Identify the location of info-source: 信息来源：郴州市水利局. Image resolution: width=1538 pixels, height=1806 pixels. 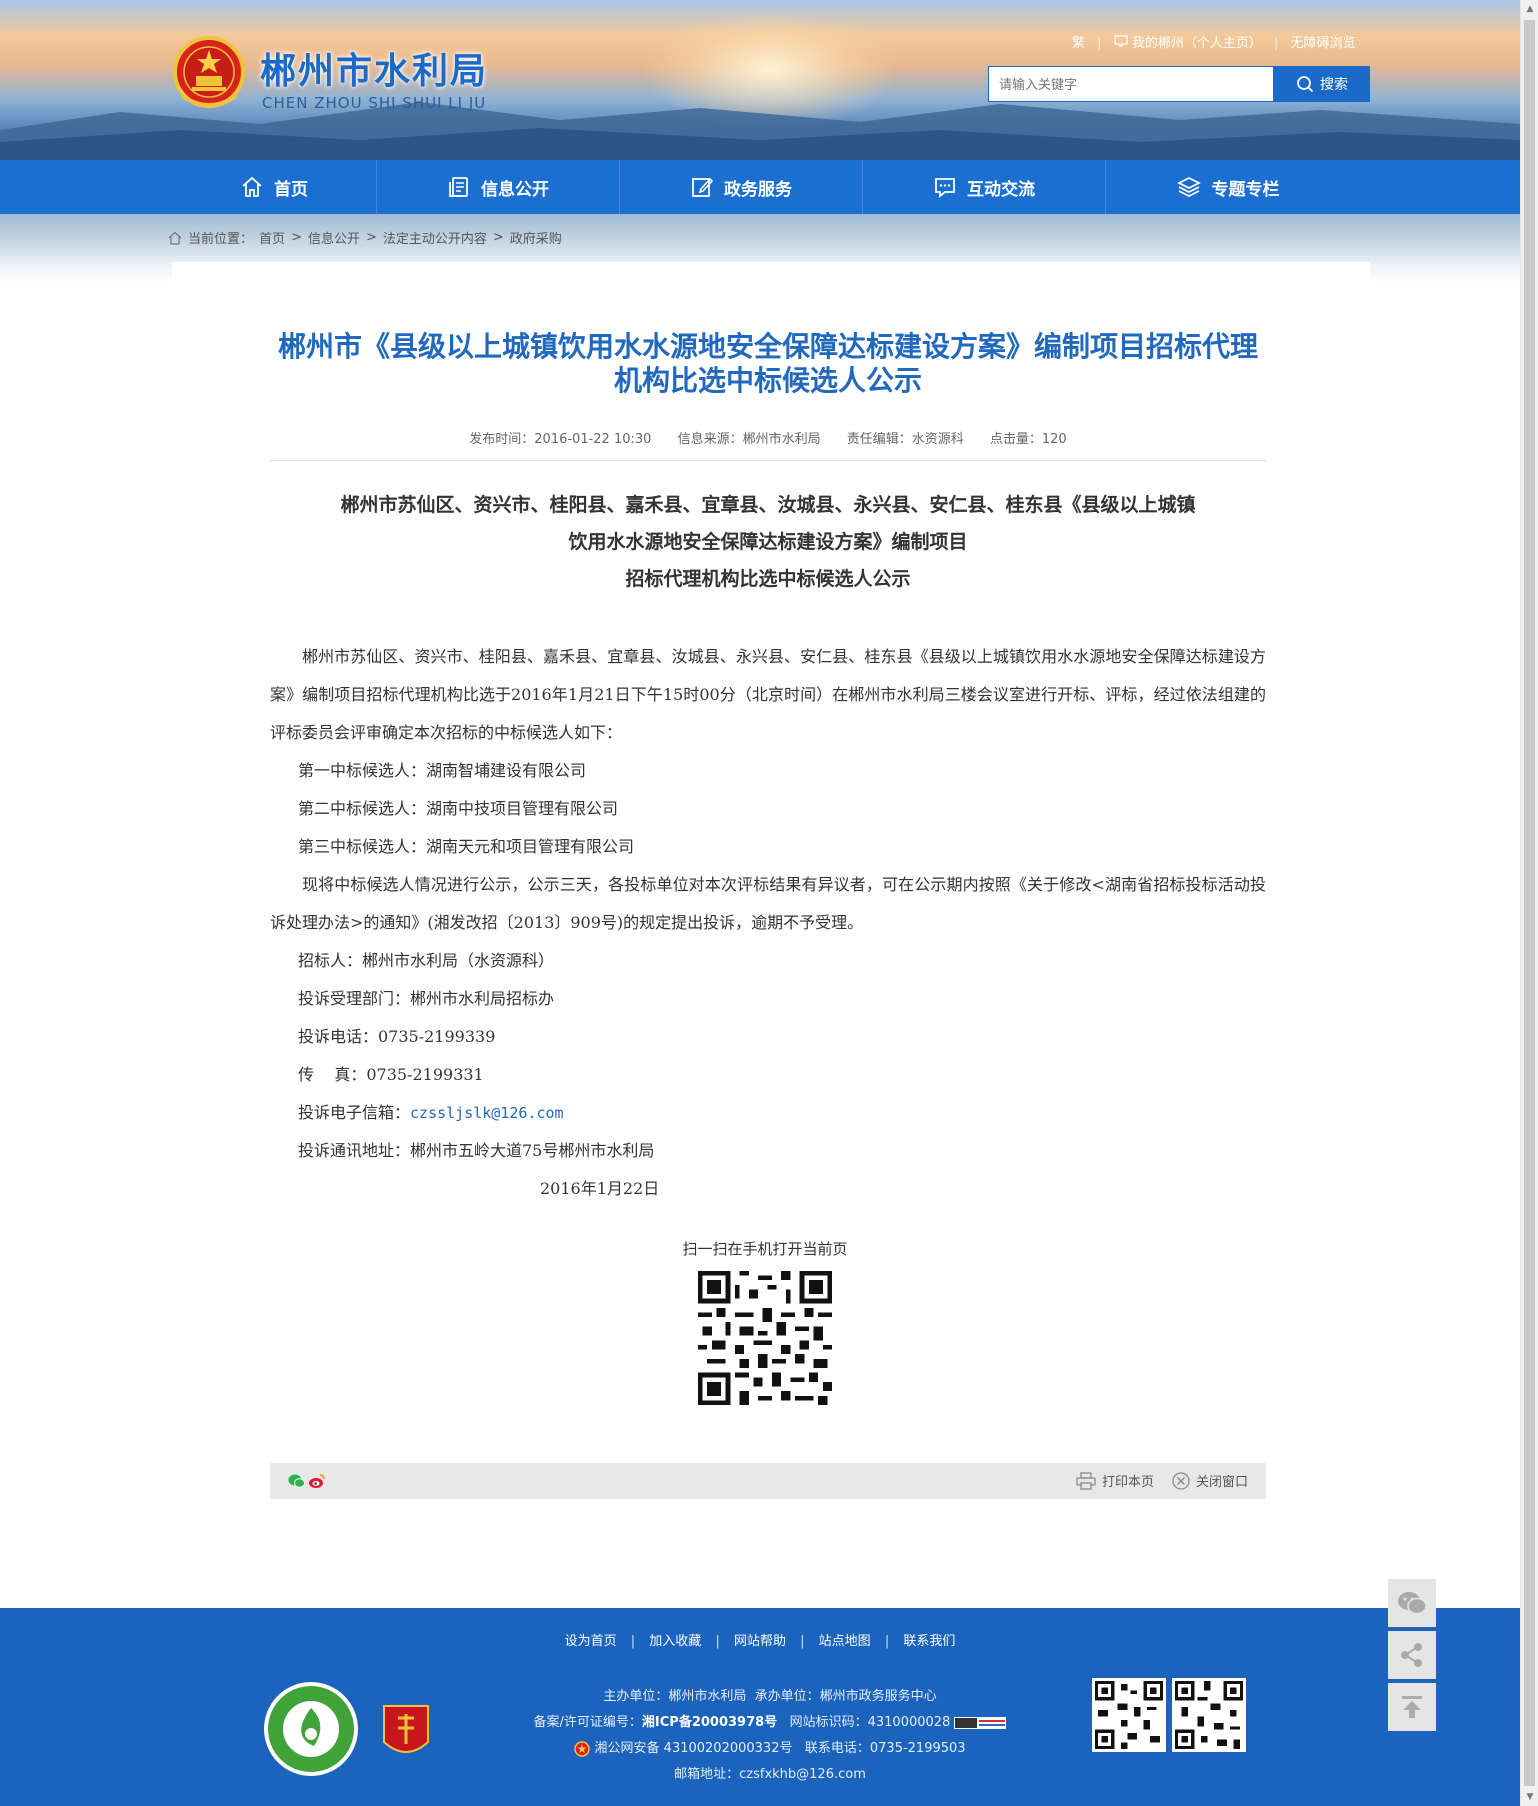
(749, 439).